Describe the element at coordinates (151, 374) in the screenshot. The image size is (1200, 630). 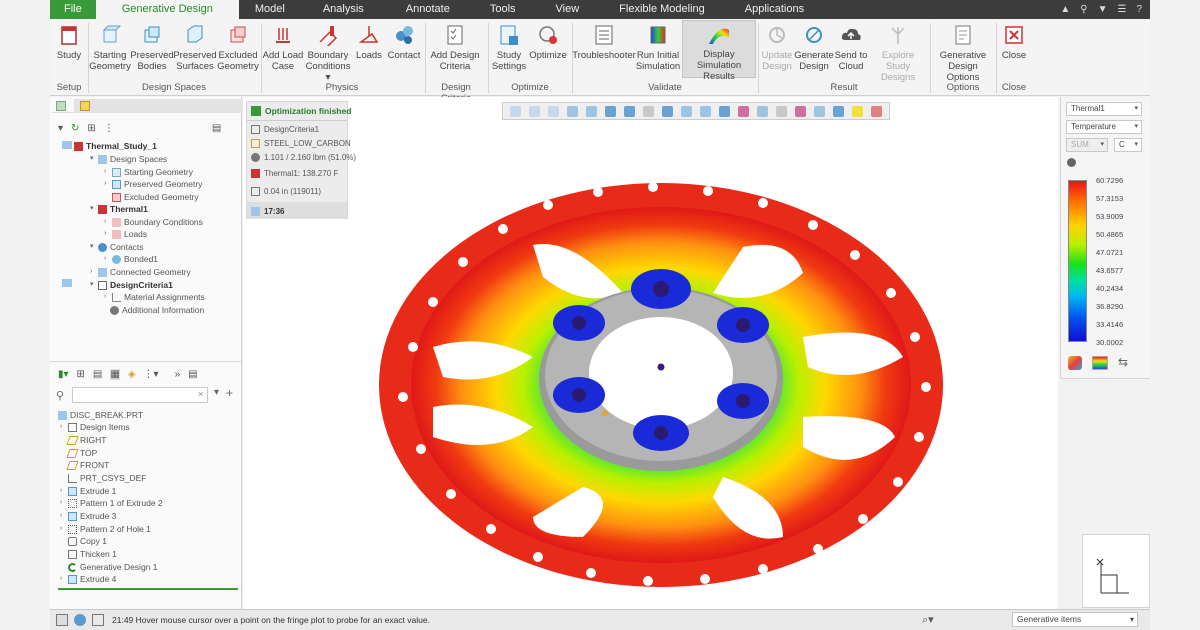
I see `columns-icon: ⋮▾` at that location.